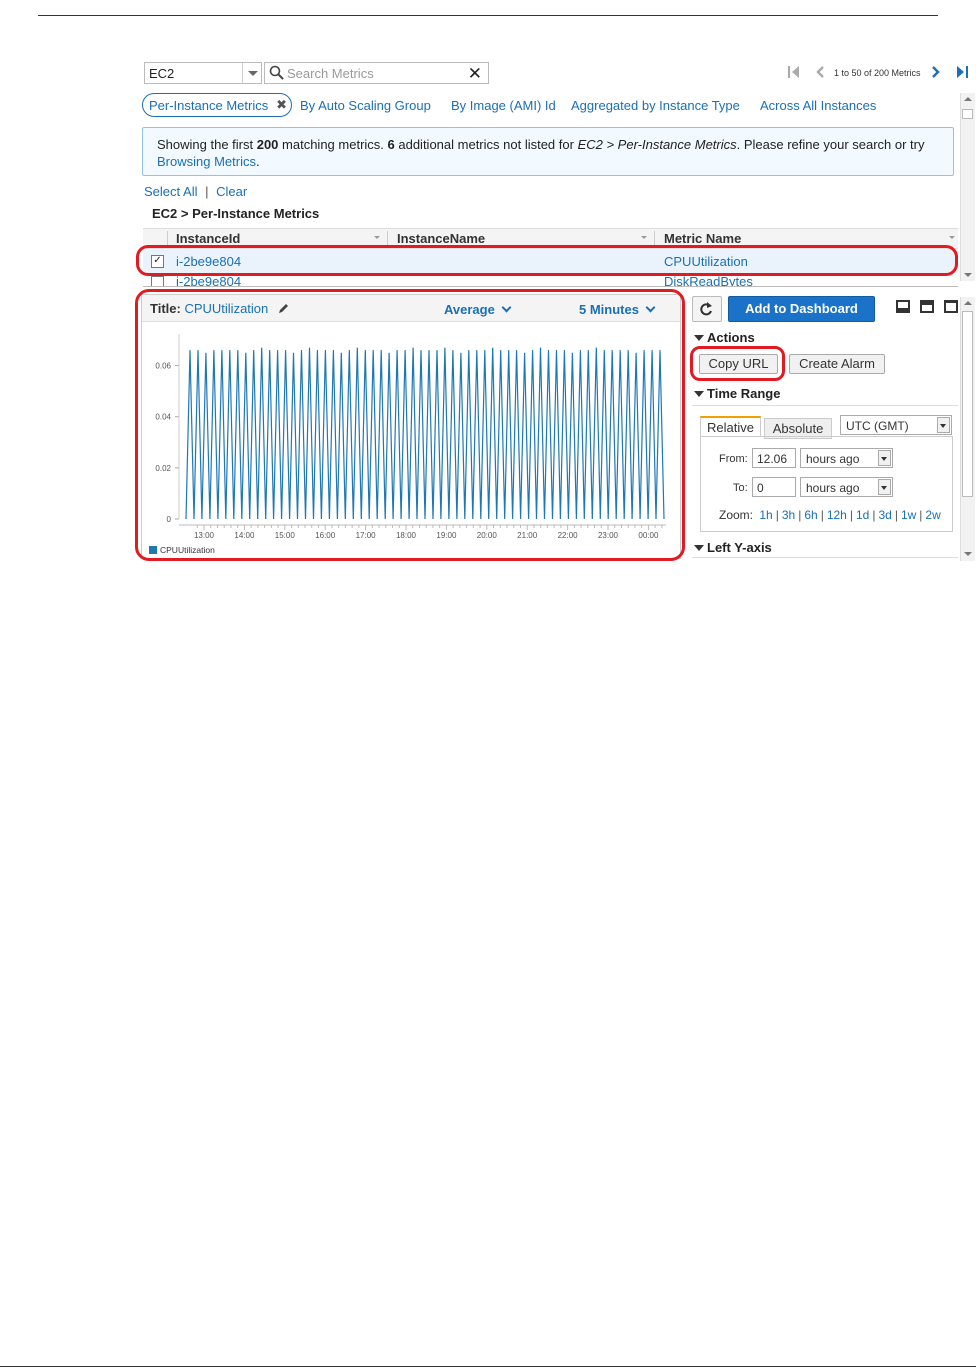 Image resolution: width=976 pixels, height=1369 pixels. What do you see at coordinates (655, 105) in the screenshot?
I see `tab-aggregated-by-instance-type: Aggregated by Instance Type` at bounding box center [655, 105].